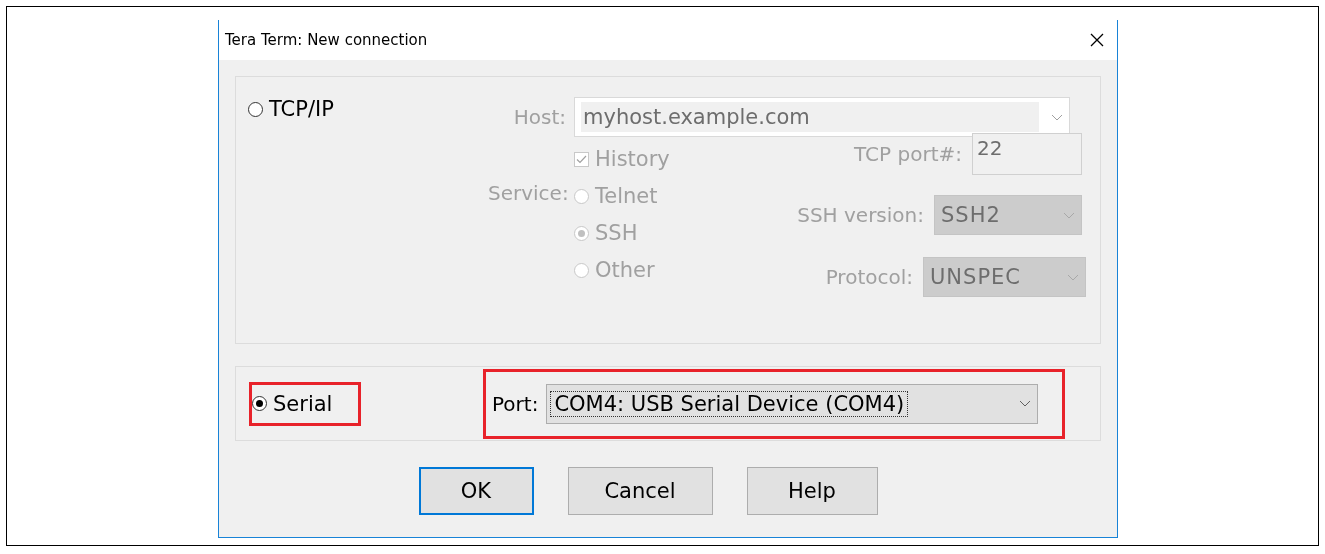  What do you see at coordinates (812, 491) in the screenshot?
I see `dialog-button: Help` at bounding box center [812, 491].